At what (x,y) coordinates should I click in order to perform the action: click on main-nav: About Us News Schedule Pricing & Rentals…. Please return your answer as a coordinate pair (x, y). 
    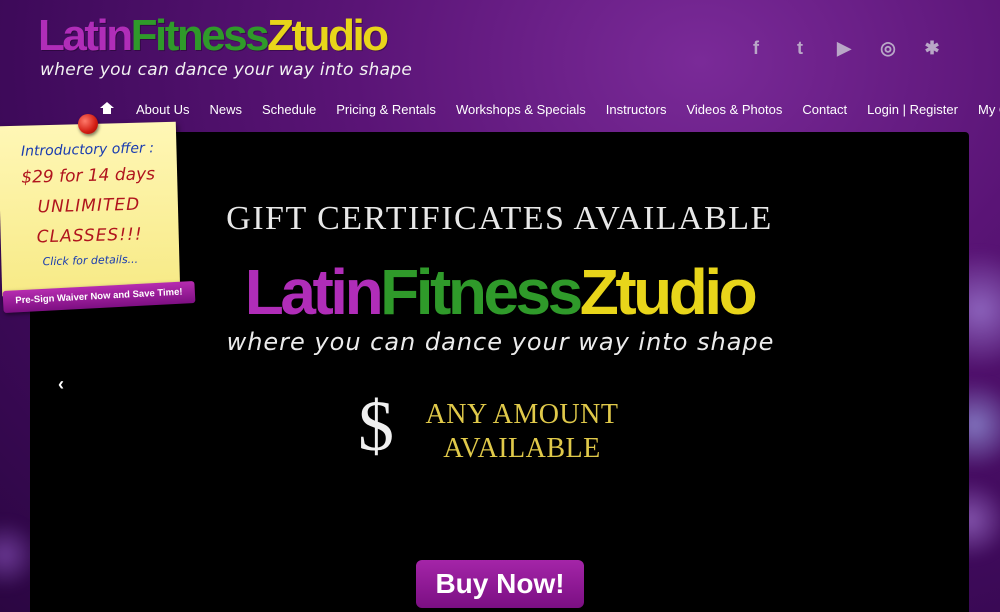
    Looking at the image, I should click on (548, 109).